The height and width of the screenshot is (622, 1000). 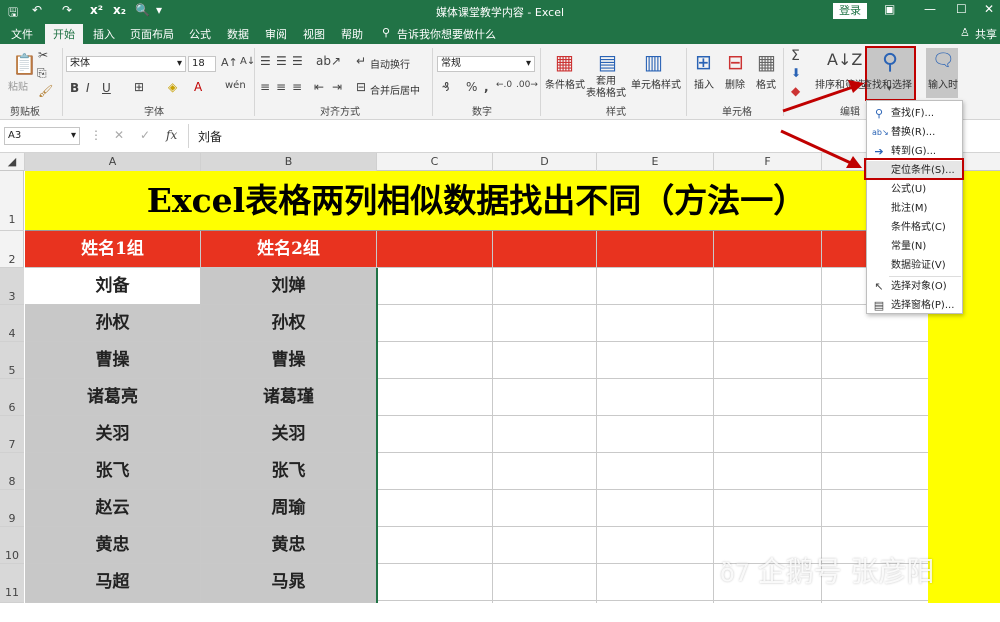 I want to click on arrow-to-goto-special, so click(x=817, y=147).